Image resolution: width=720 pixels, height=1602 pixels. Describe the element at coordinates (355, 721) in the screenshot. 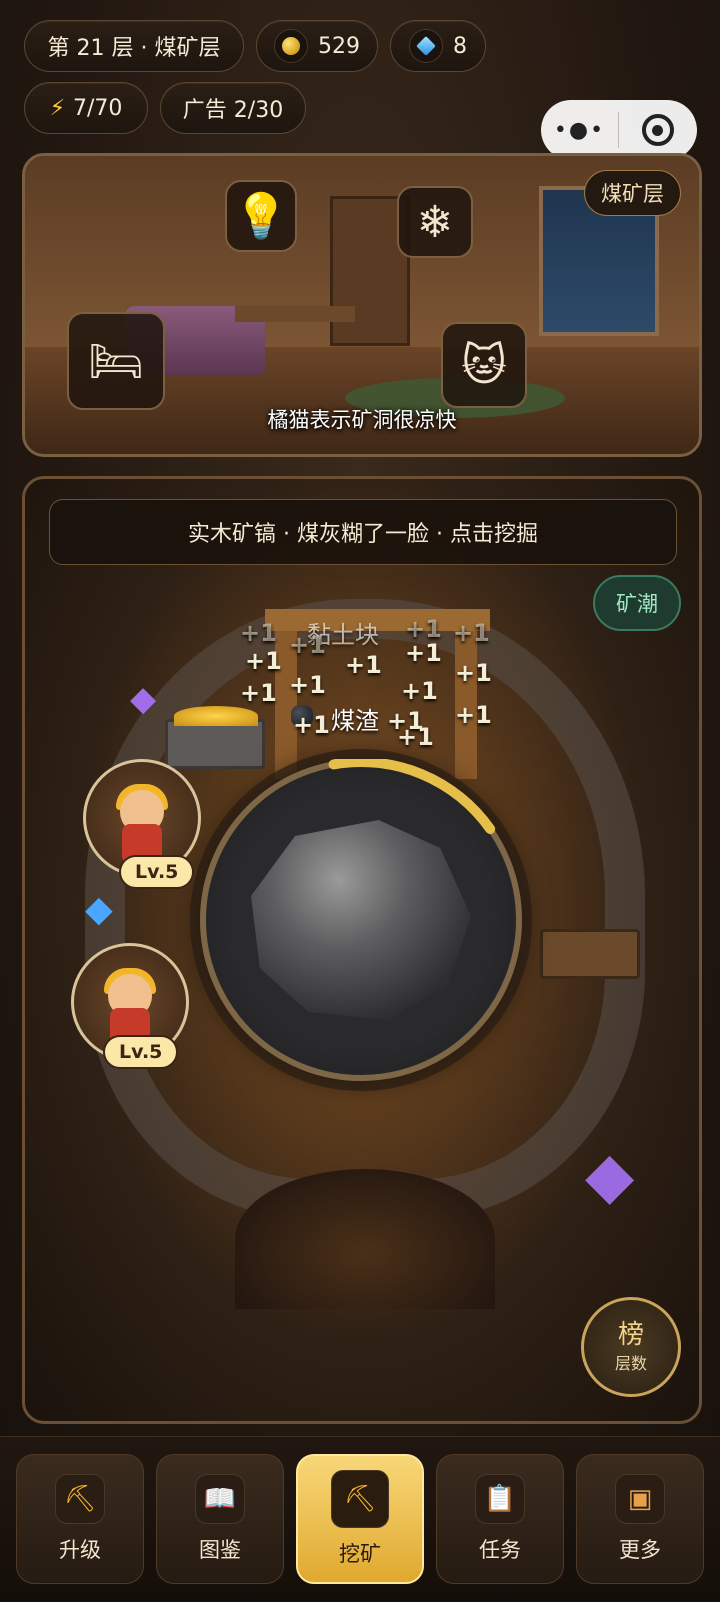

I see `drop-label: 煤渣` at that location.